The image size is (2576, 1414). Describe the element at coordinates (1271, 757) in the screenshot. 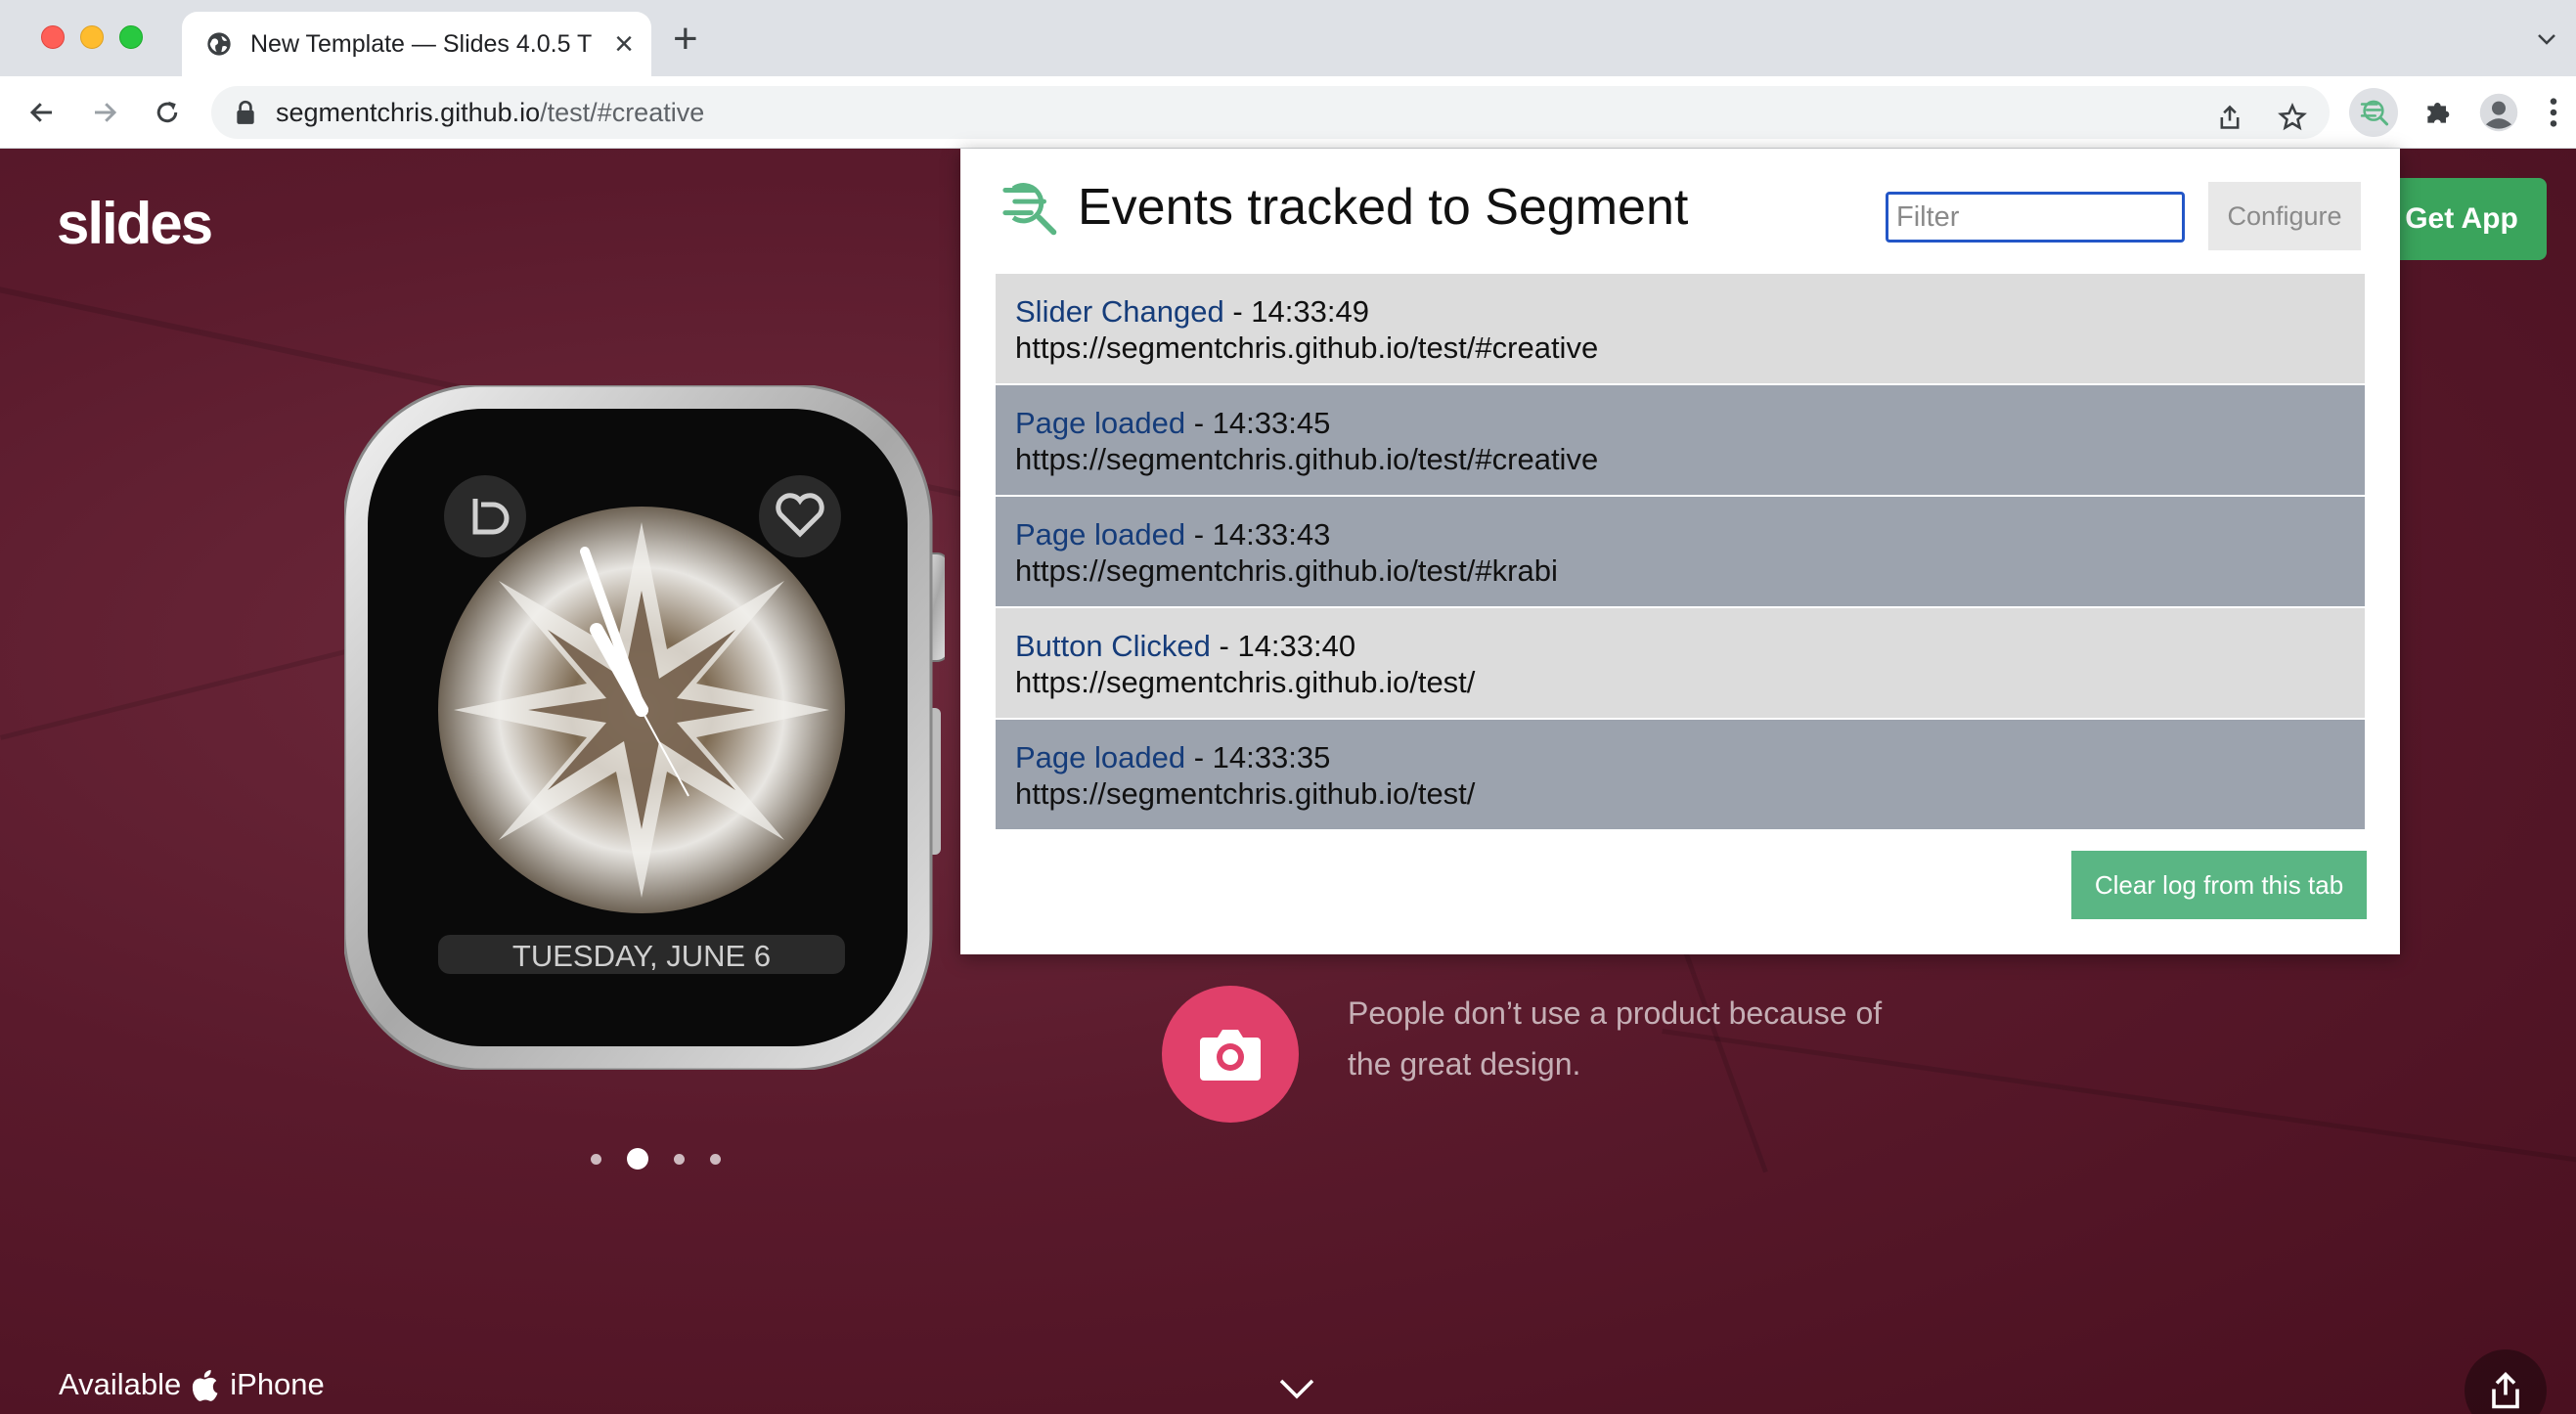

I see `event-time: 14:33:35` at that location.